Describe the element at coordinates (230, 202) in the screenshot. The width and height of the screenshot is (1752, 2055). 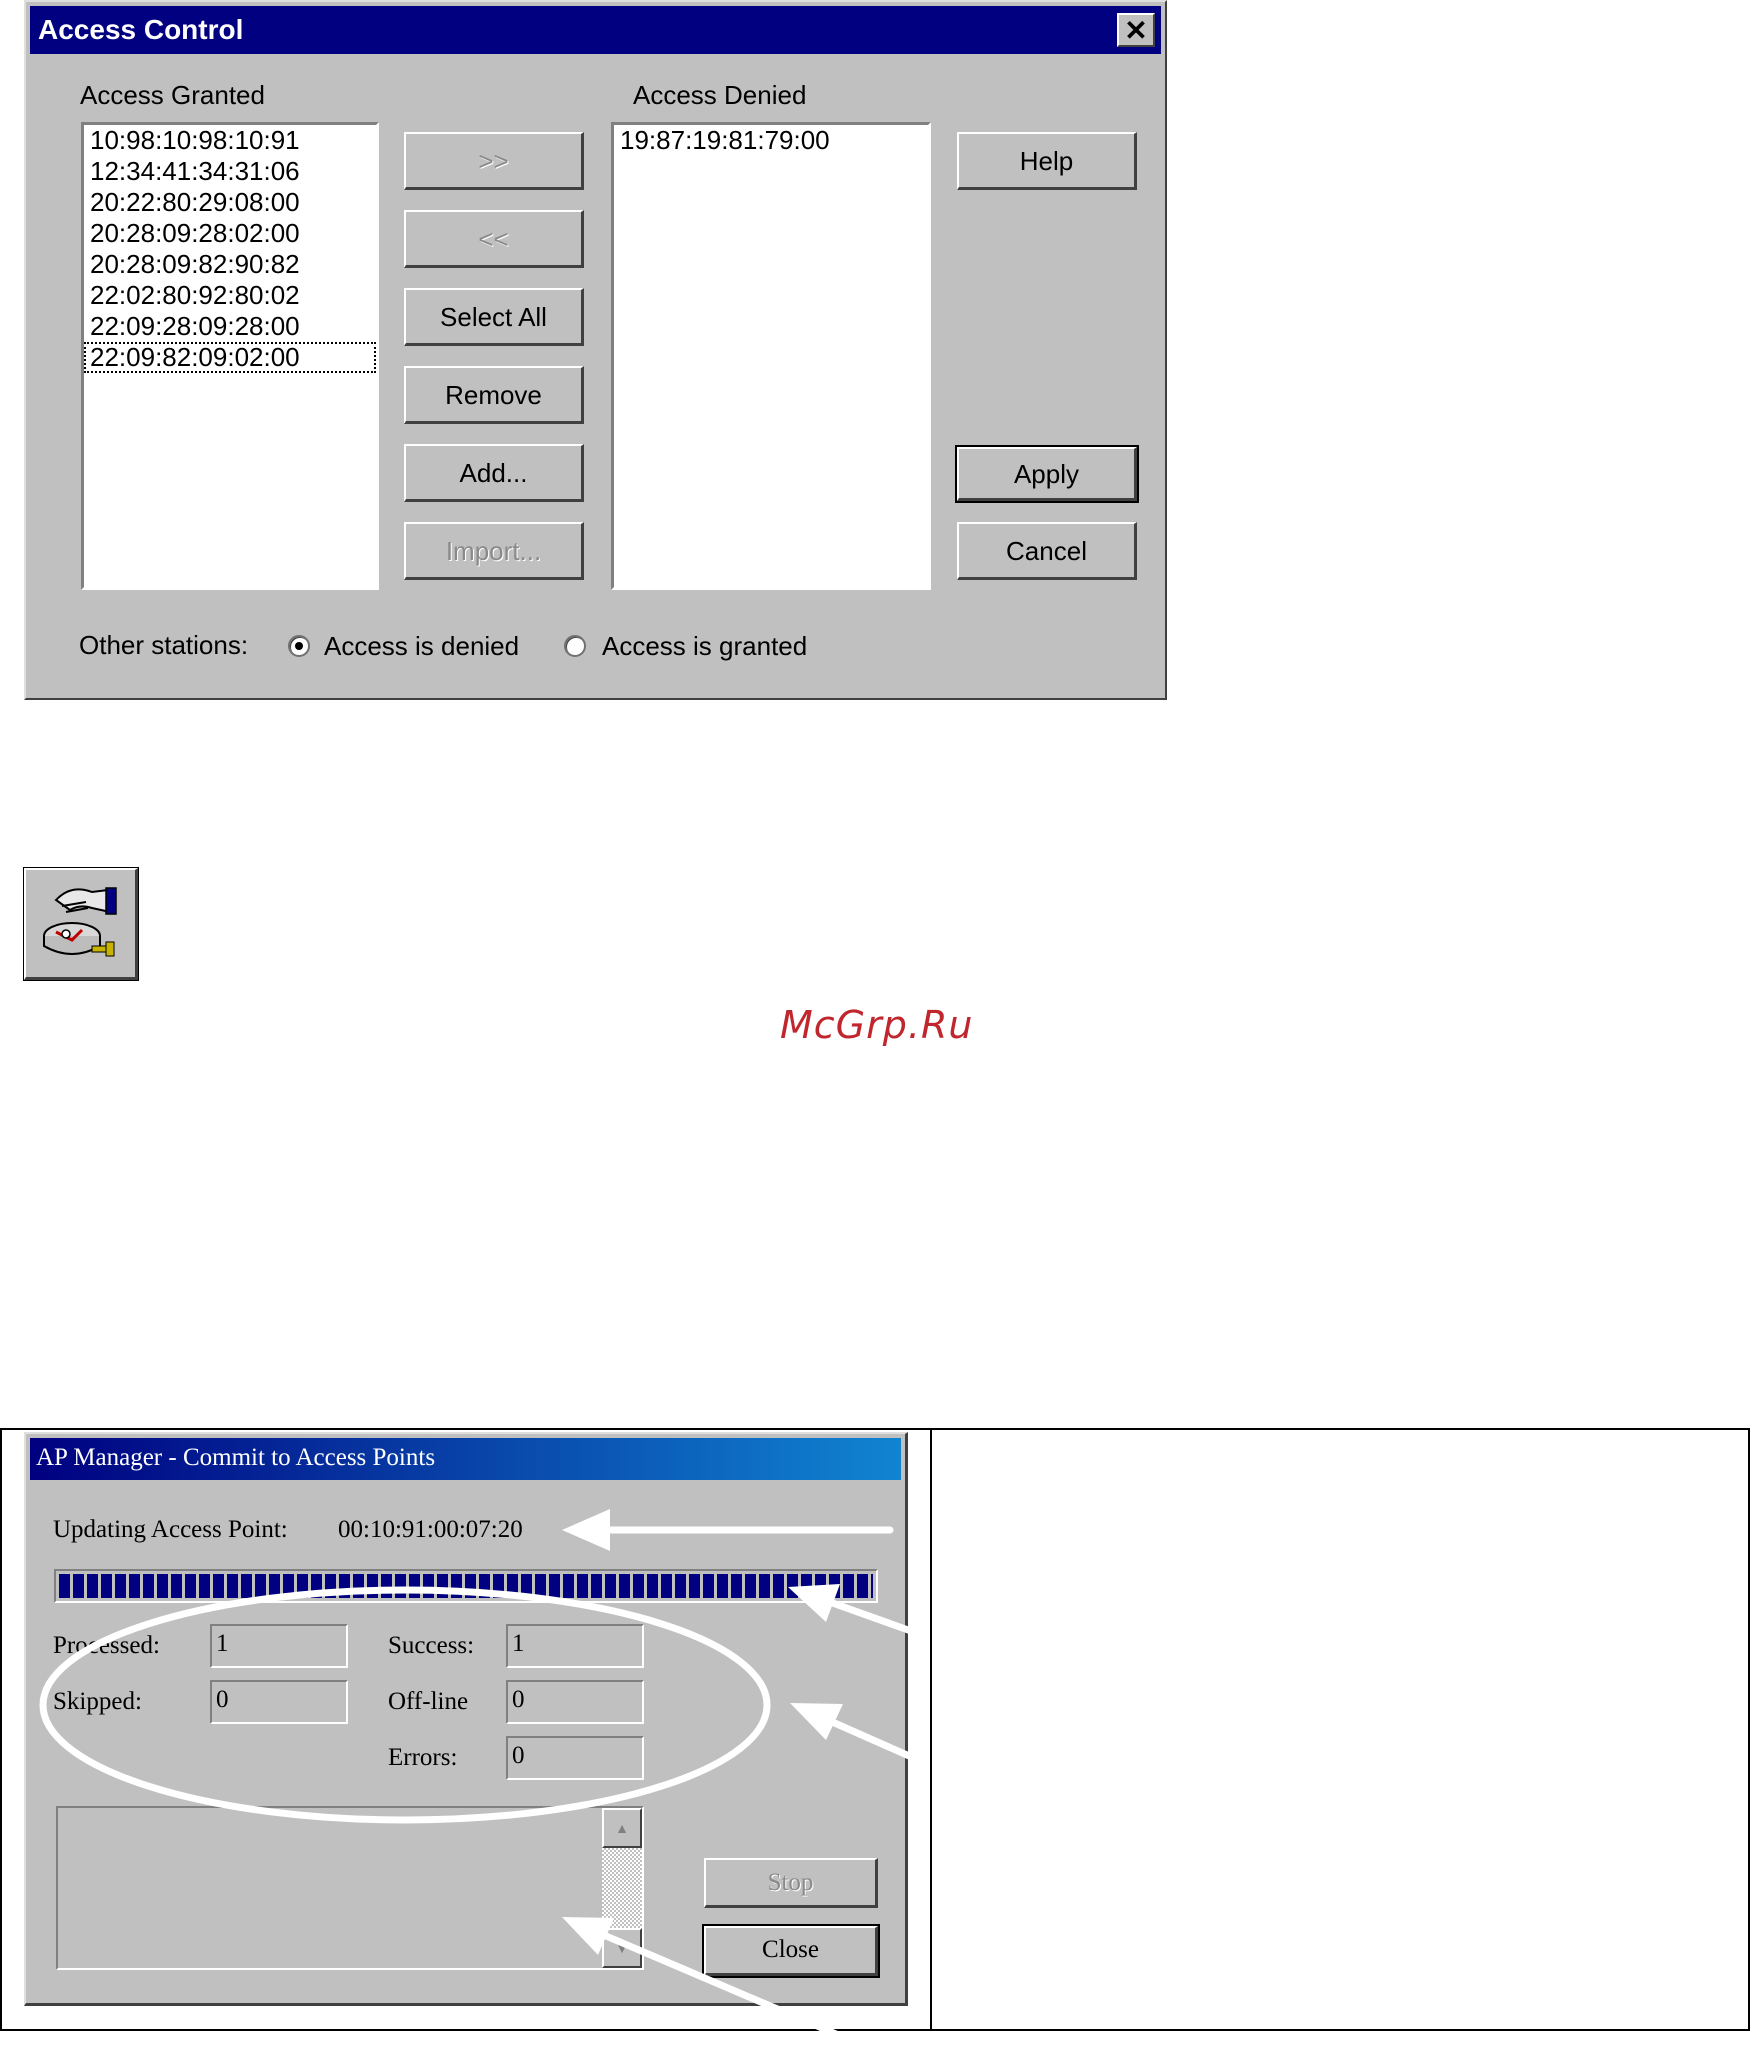
I see `list-item: 20:22:80:29:08:00` at that location.